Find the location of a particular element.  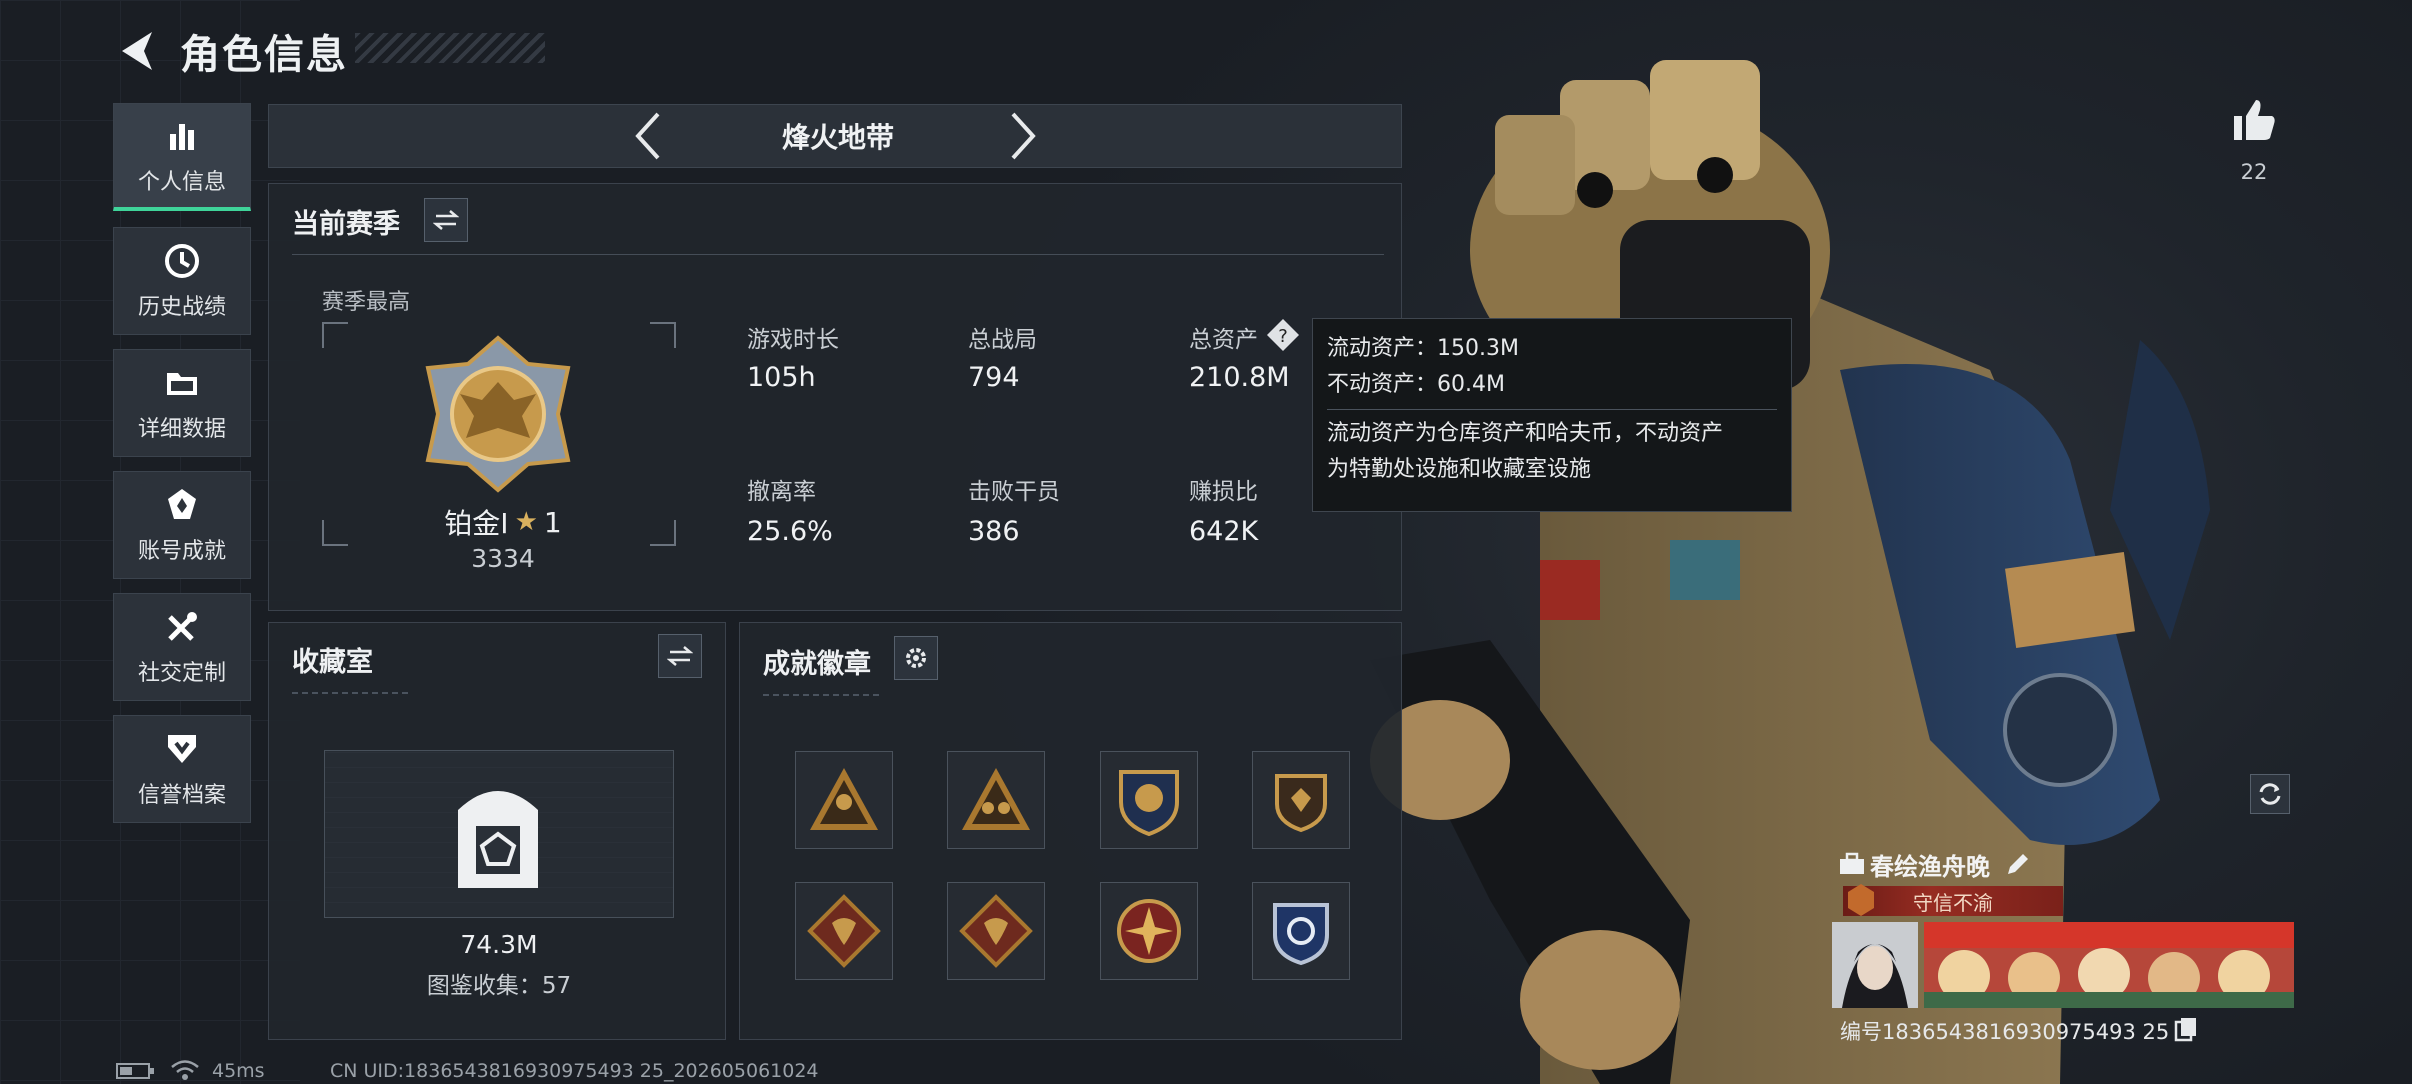

folder-icon is located at coordinates (182, 384).